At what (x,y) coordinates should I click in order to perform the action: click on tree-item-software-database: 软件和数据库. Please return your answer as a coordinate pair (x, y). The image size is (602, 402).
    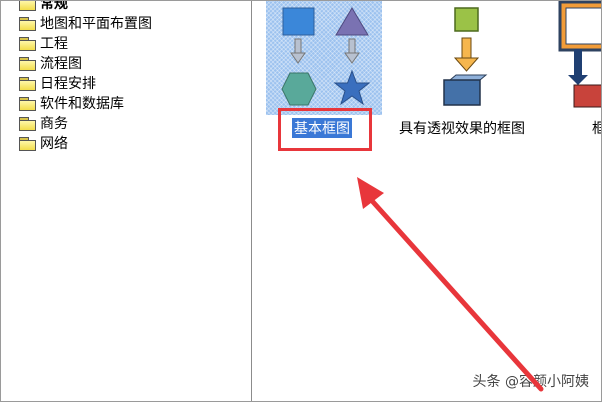
    Looking at the image, I should click on (85, 103).